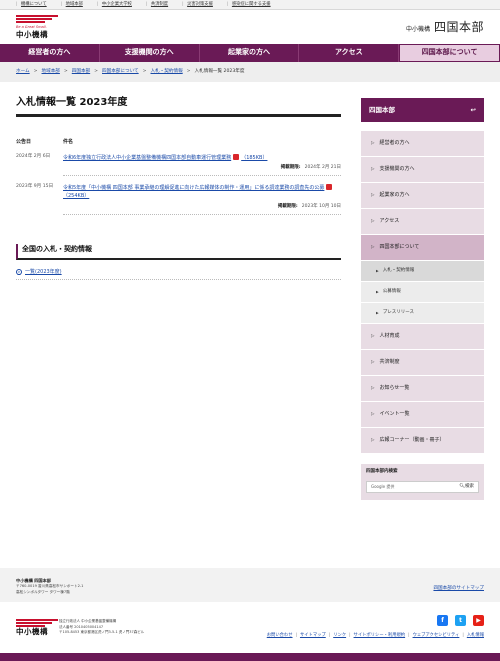  I want to click on search-button-label: 検索, so click(469, 486).